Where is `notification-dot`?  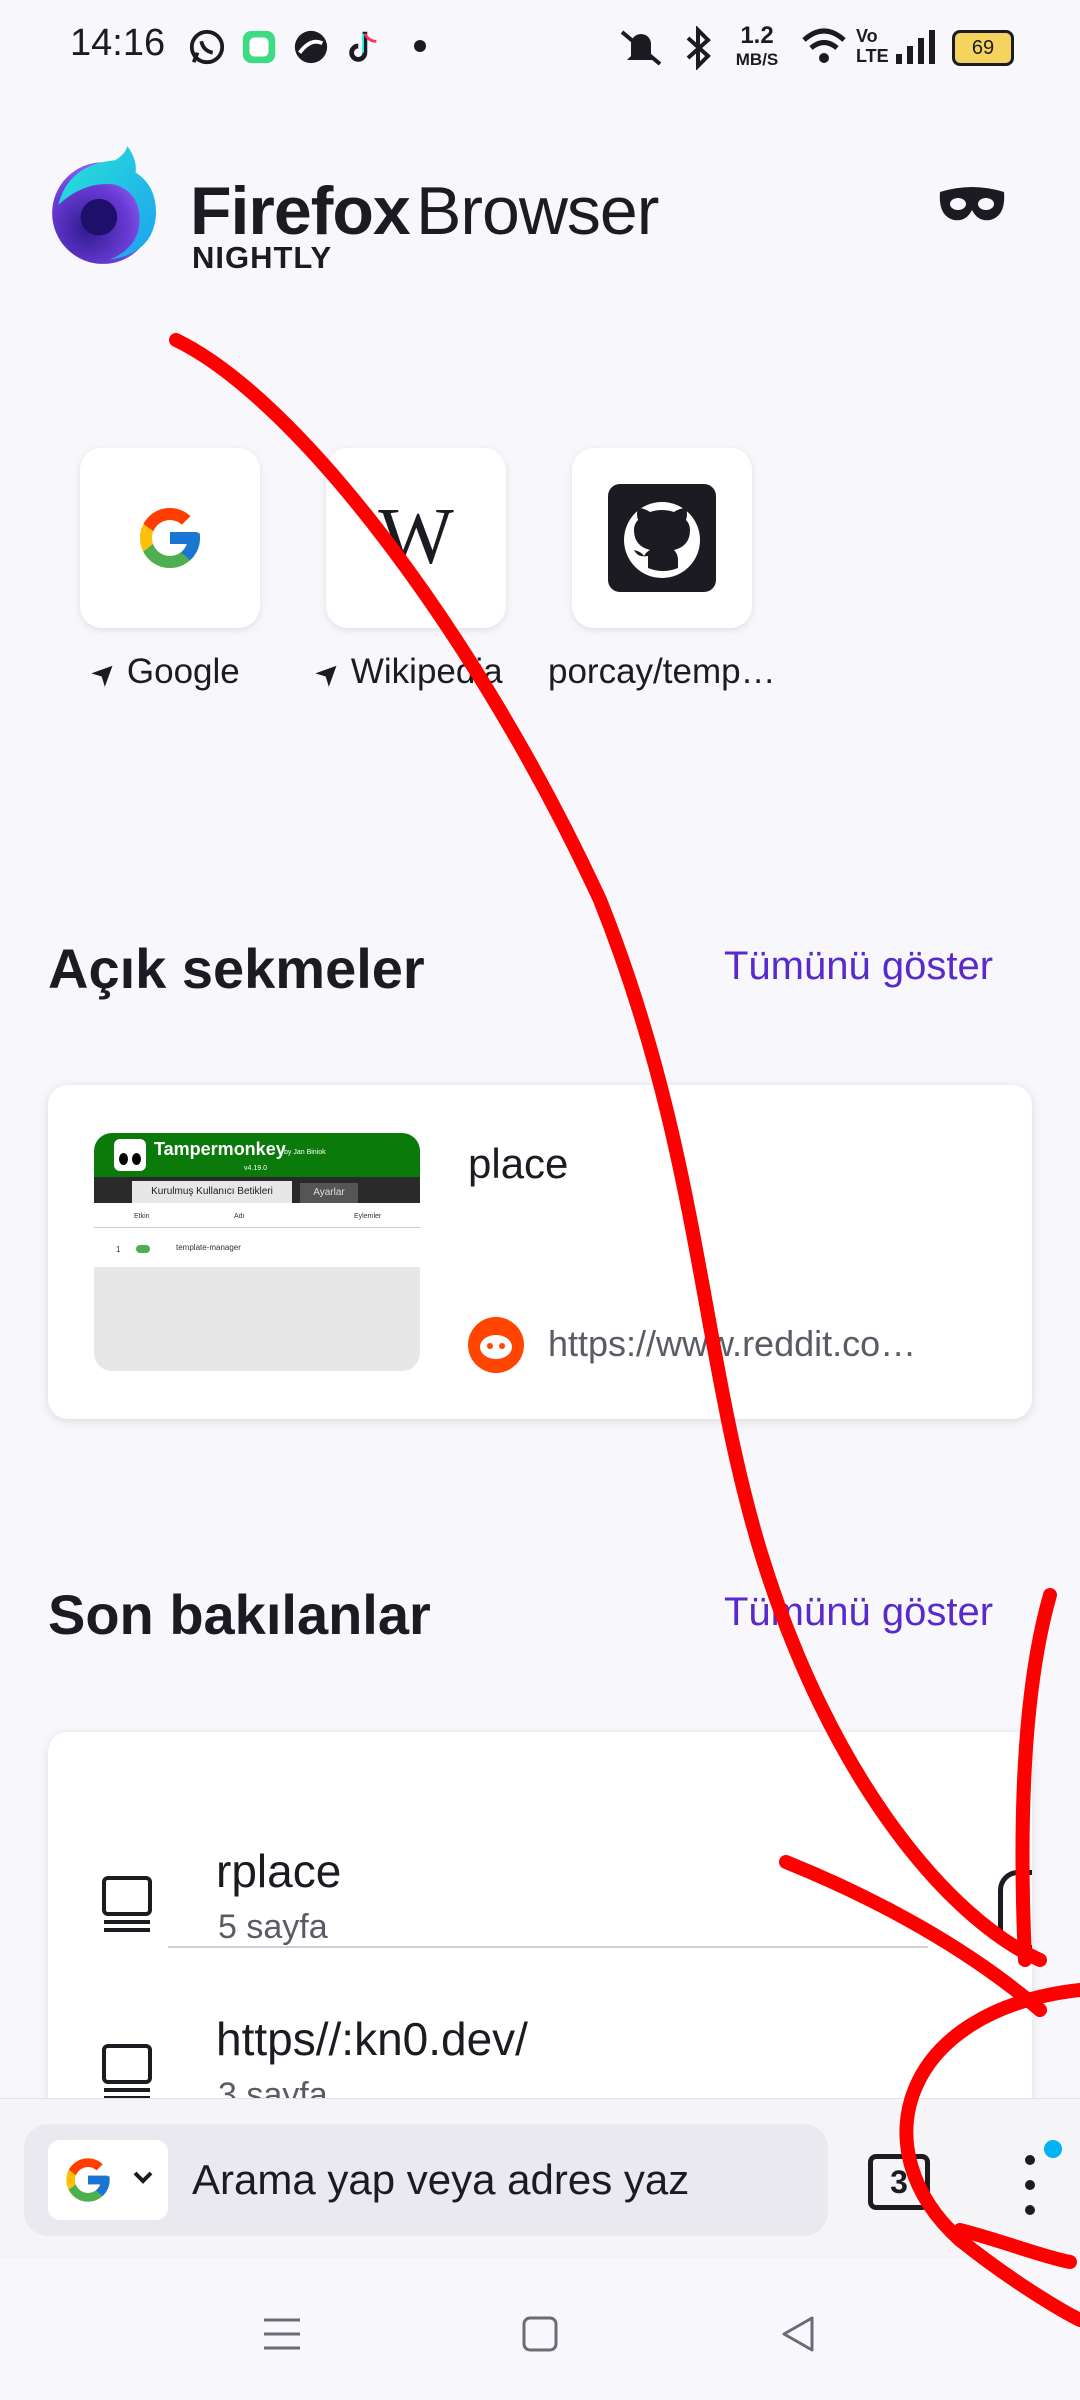 notification-dot is located at coordinates (420, 46).